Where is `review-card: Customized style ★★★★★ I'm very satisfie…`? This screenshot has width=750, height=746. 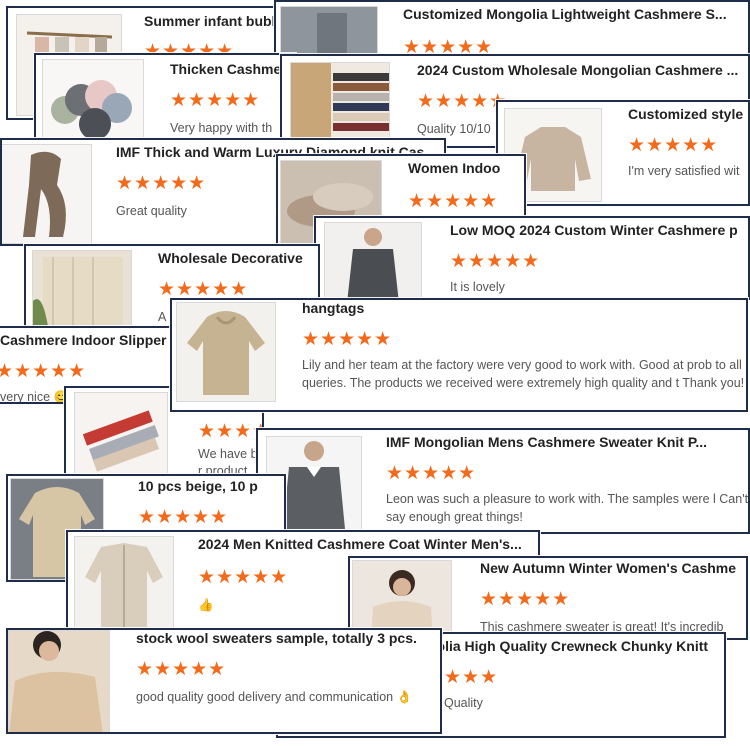 review-card: Customized style ★★★★★ I'm very satisfie… is located at coordinates (623, 153).